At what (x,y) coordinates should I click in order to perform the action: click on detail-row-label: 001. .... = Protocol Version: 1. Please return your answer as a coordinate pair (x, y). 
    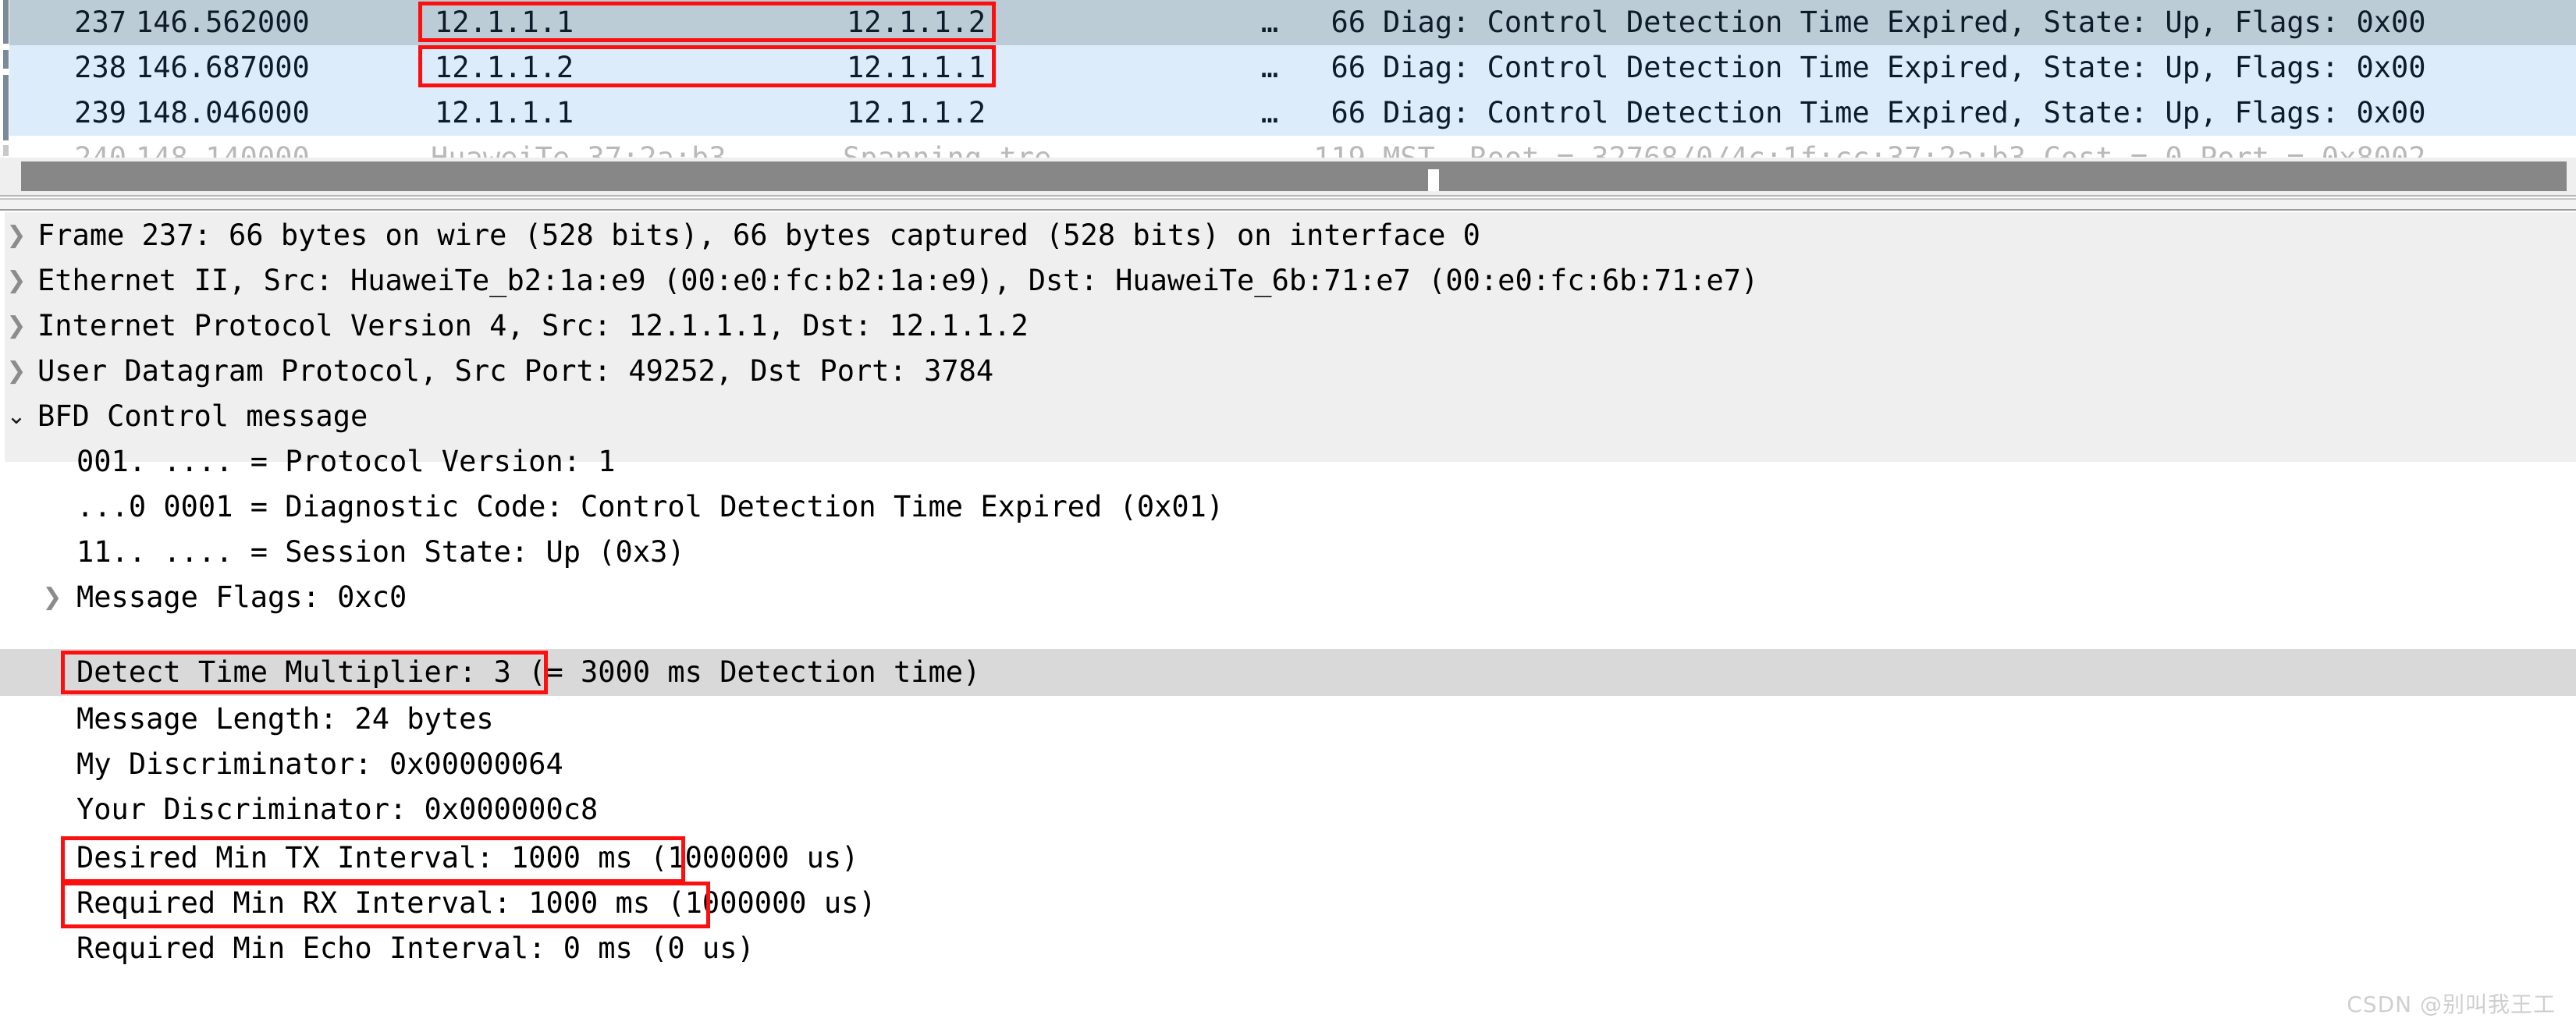
    Looking at the image, I should click on (346, 462).